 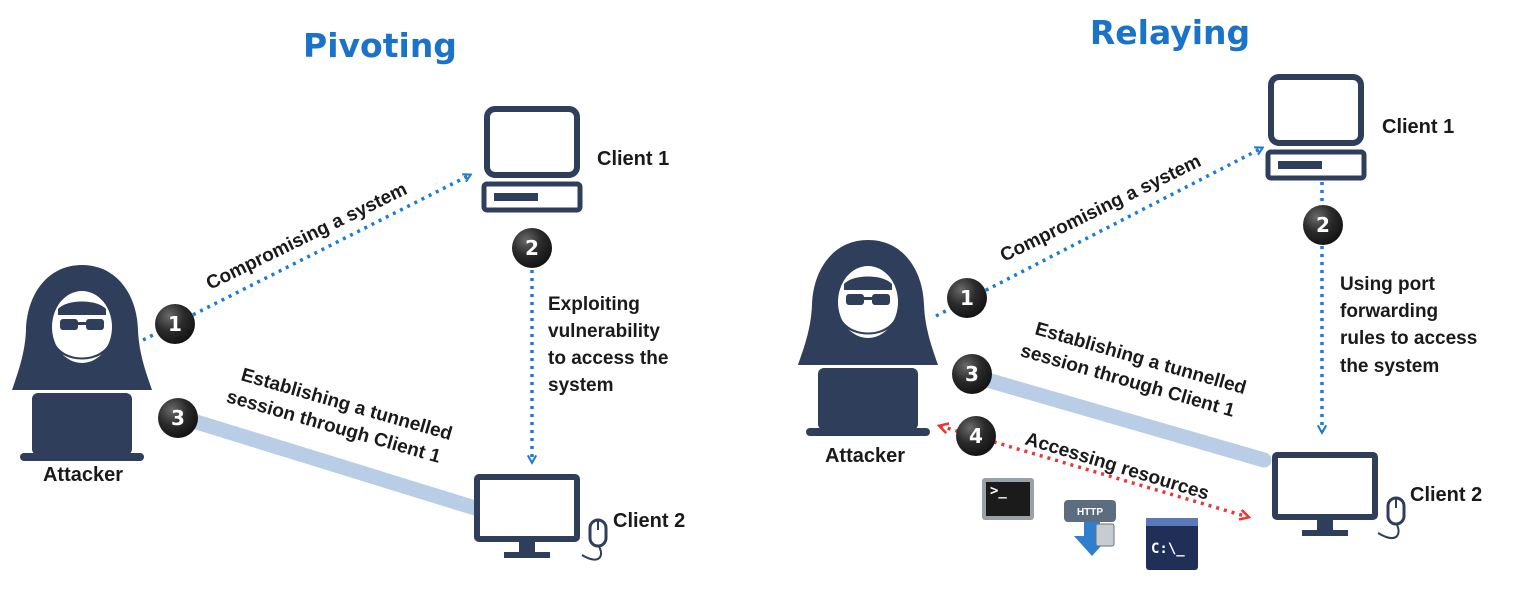 I want to click on terminal-icon: >_, so click(x=1008, y=499).